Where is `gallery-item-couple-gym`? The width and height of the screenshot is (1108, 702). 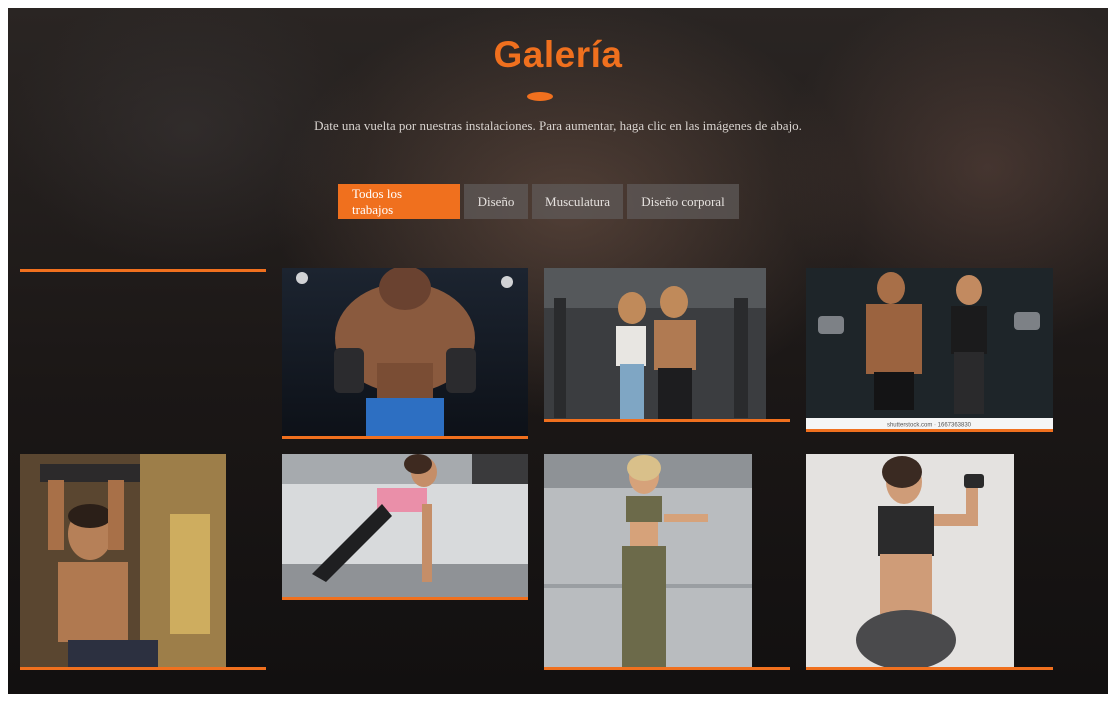 gallery-item-couple-gym is located at coordinates (667, 345).